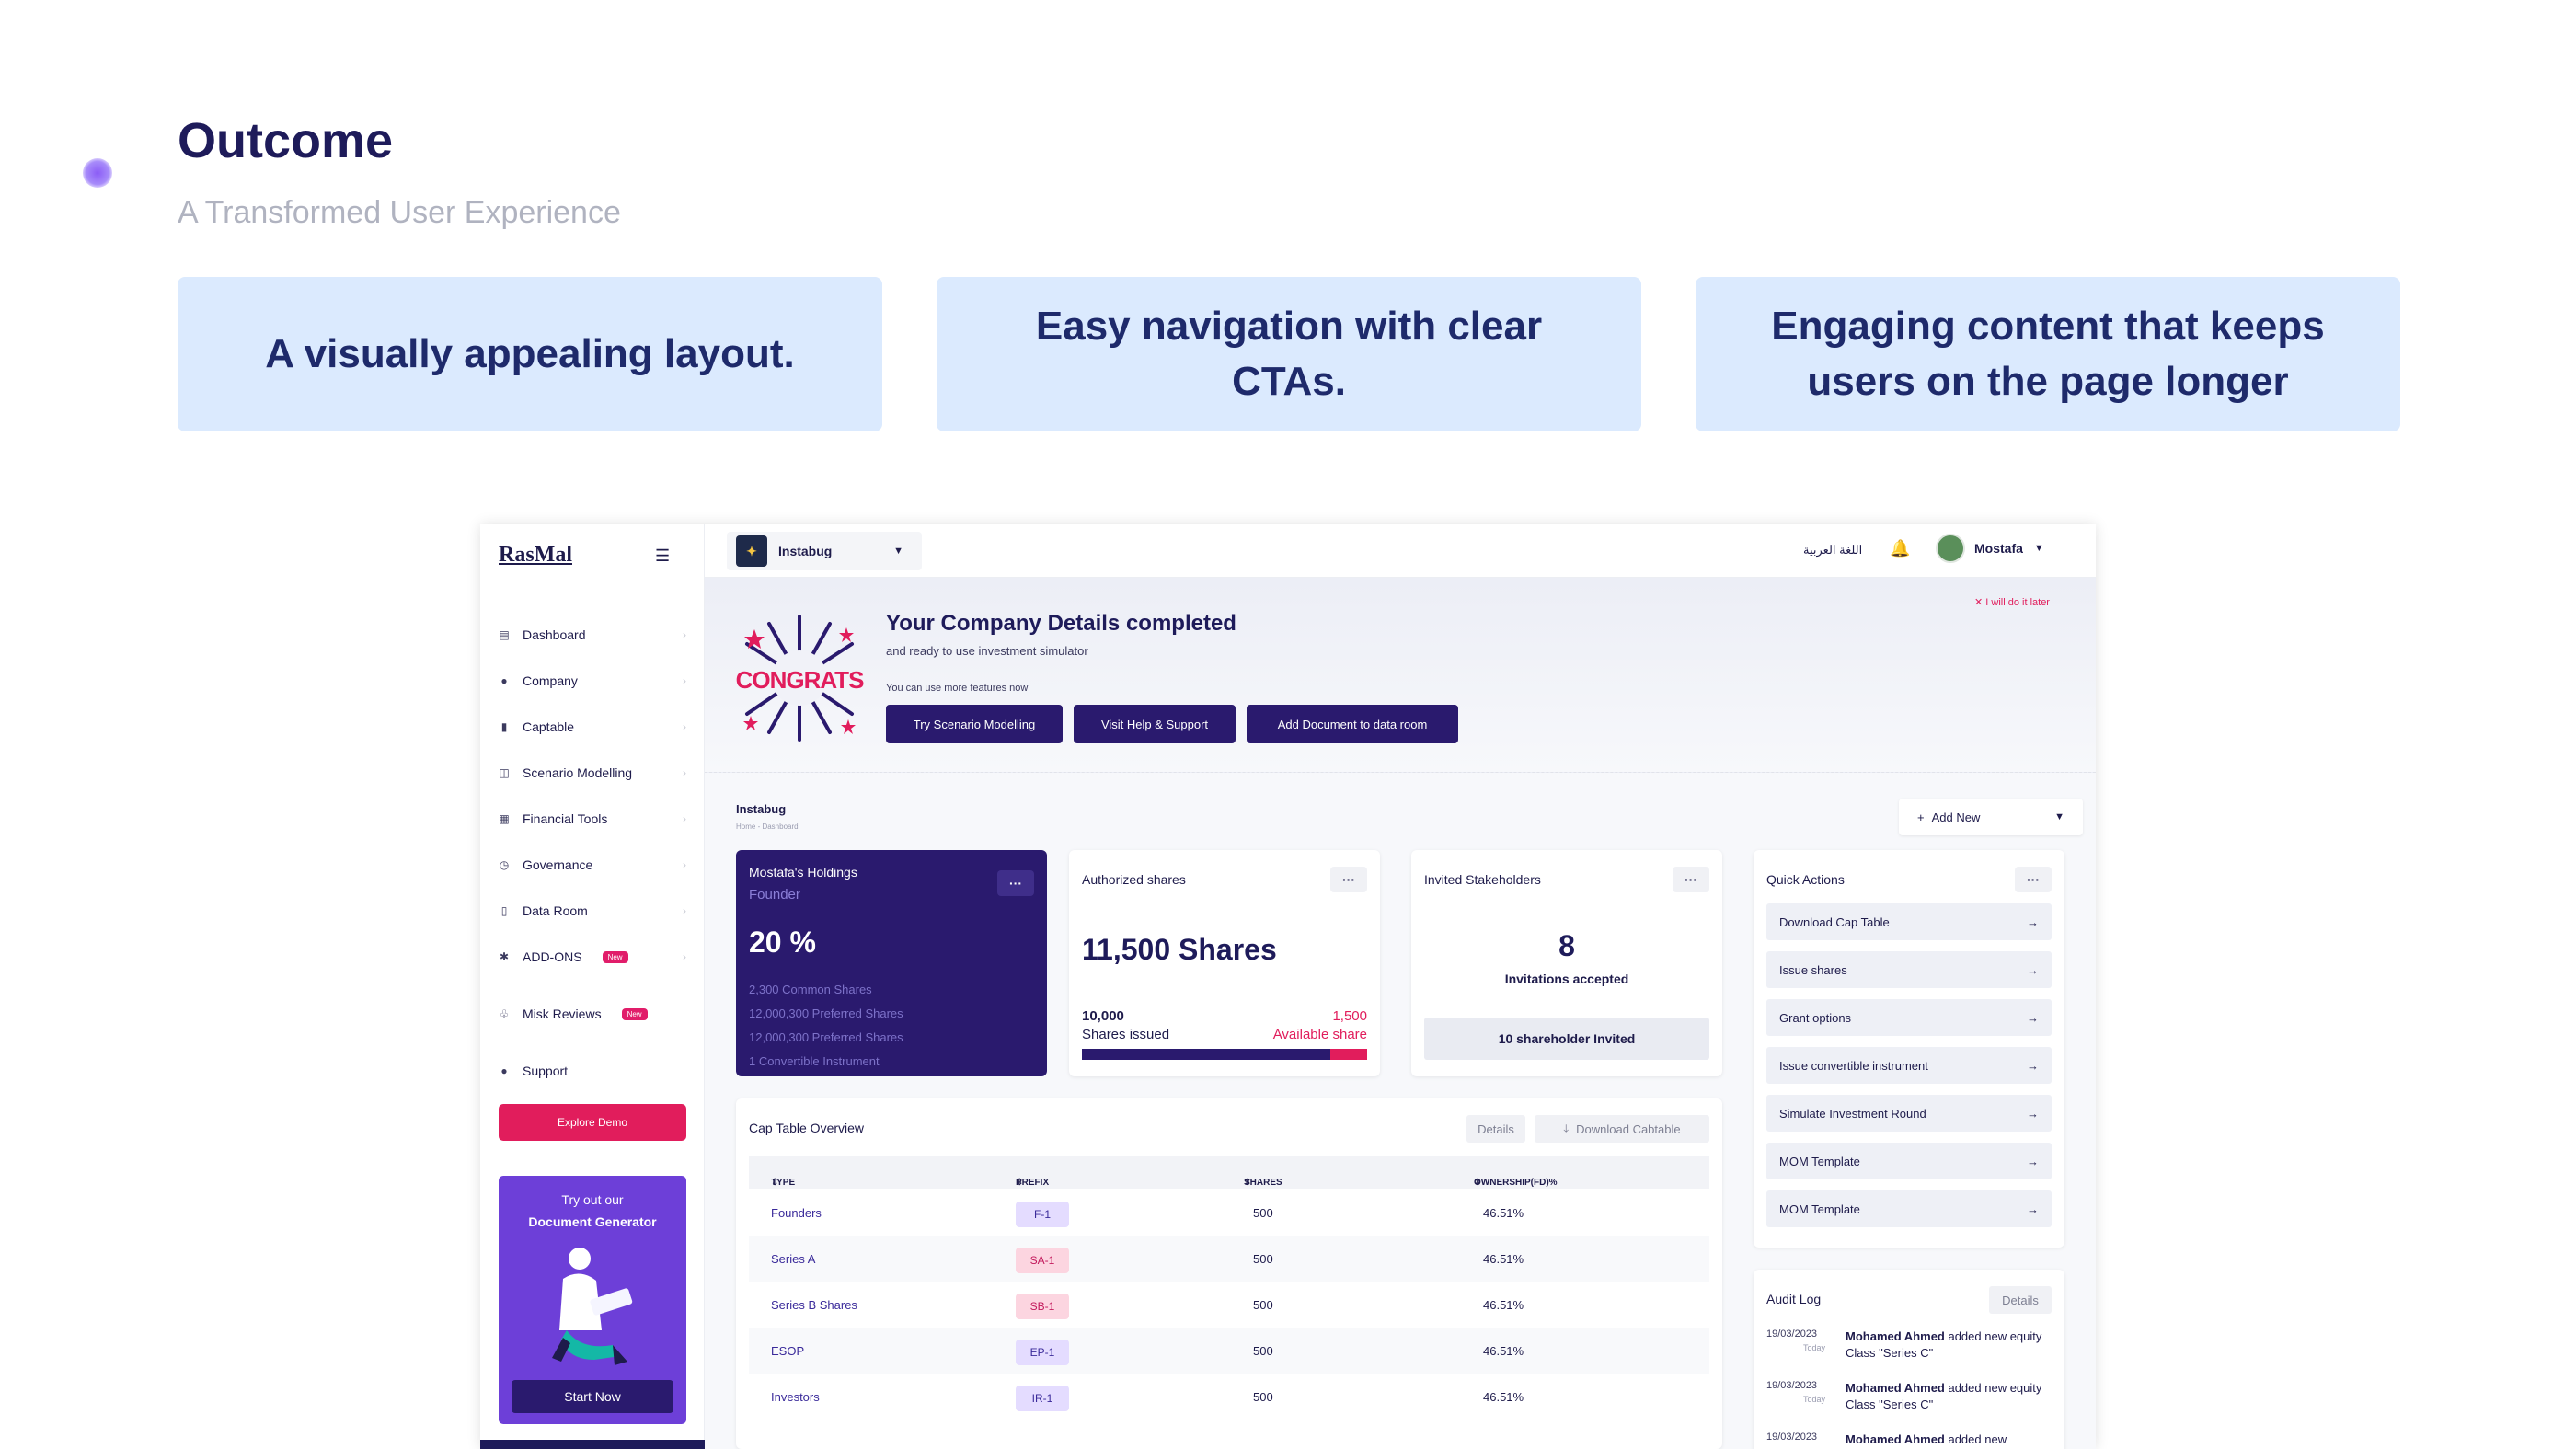 The height and width of the screenshot is (1449, 2576). I want to click on table-row: Investors IR-1 500 46.51%, so click(1229, 1397).